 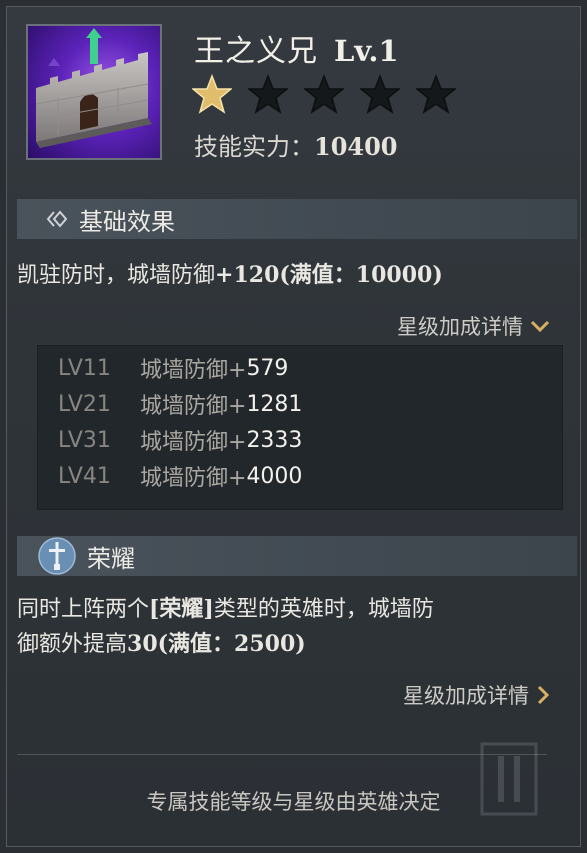 I want to click on glory-desc-line-1: 同时上阵两个[荣耀]类型的英雄时，城墙防, so click(x=225, y=609).